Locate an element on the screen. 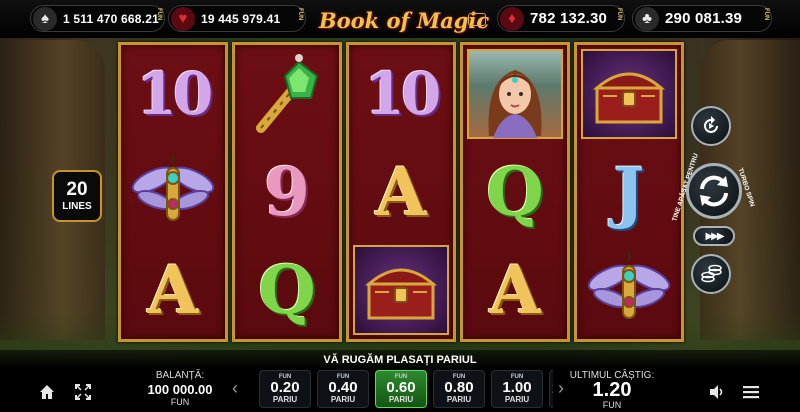 The width and height of the screenshot is (800, 412). symbol-nine: 9 is located at coordinates (287, 192).